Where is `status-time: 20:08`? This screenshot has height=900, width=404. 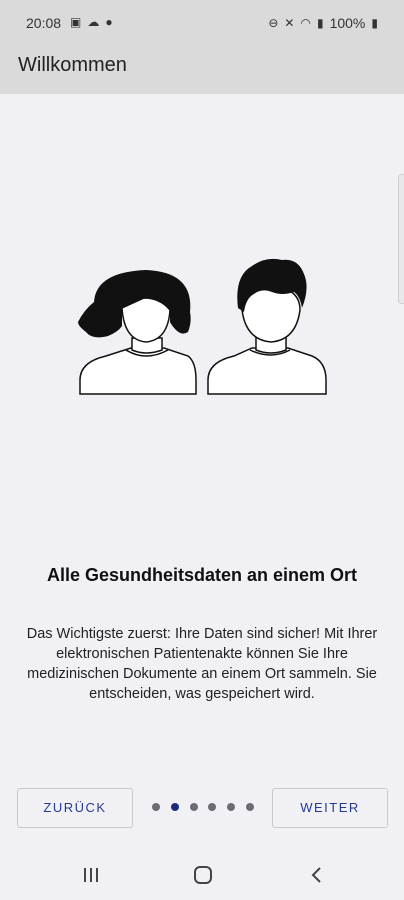
status-time: 20:08 is located at coordinates (44, 23).